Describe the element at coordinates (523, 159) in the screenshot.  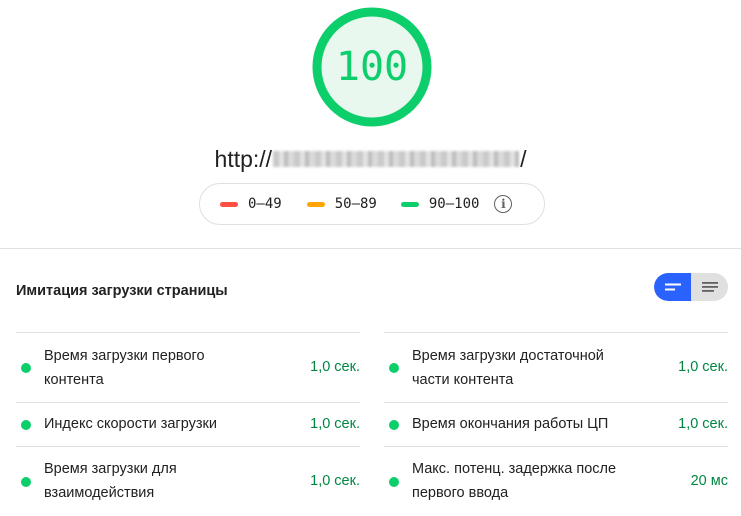
I see `url-suffix: /` at that location.